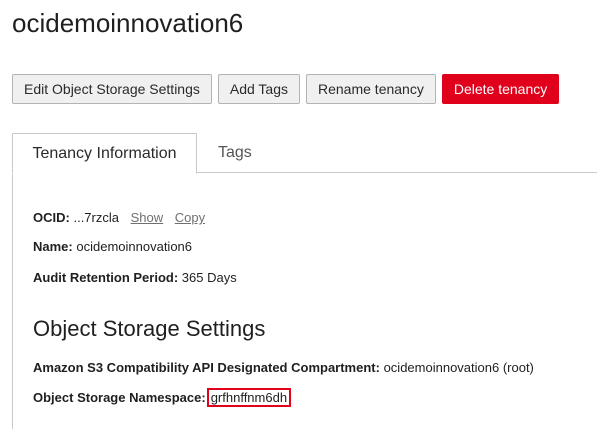  What do you see at coordinates (249, 397) in the screenshot?
I see `namespace-value-highlighted: grfhnffnm6dh` at bounding box center [249, 397].